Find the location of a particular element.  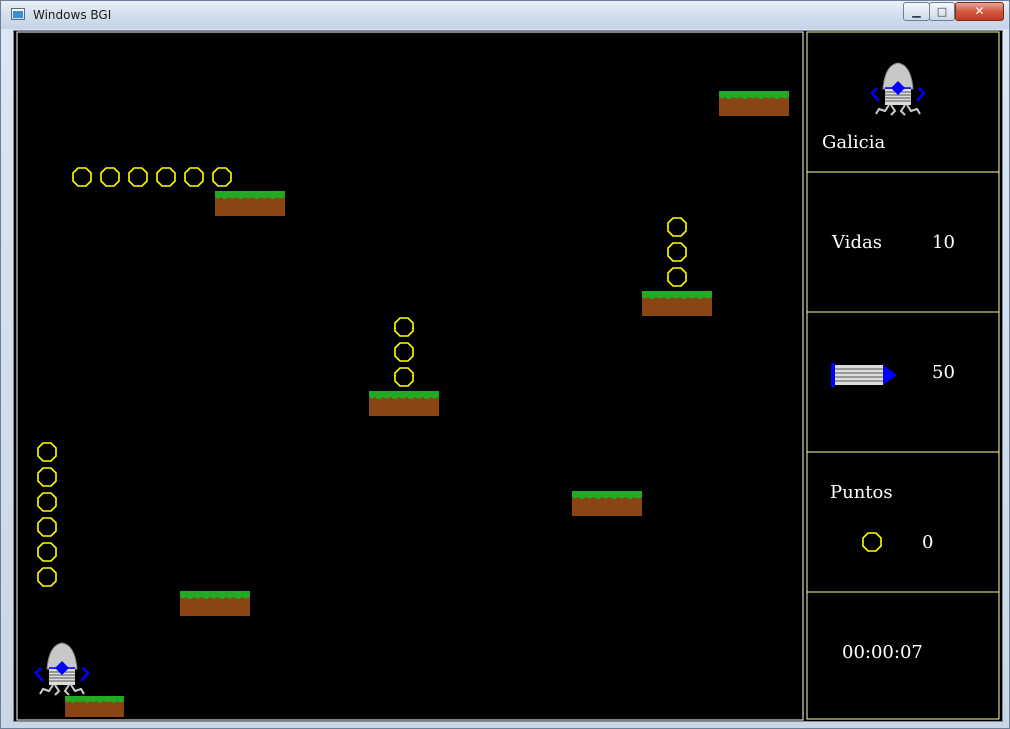

player-robot-icon is located at coordinates (62, 669).